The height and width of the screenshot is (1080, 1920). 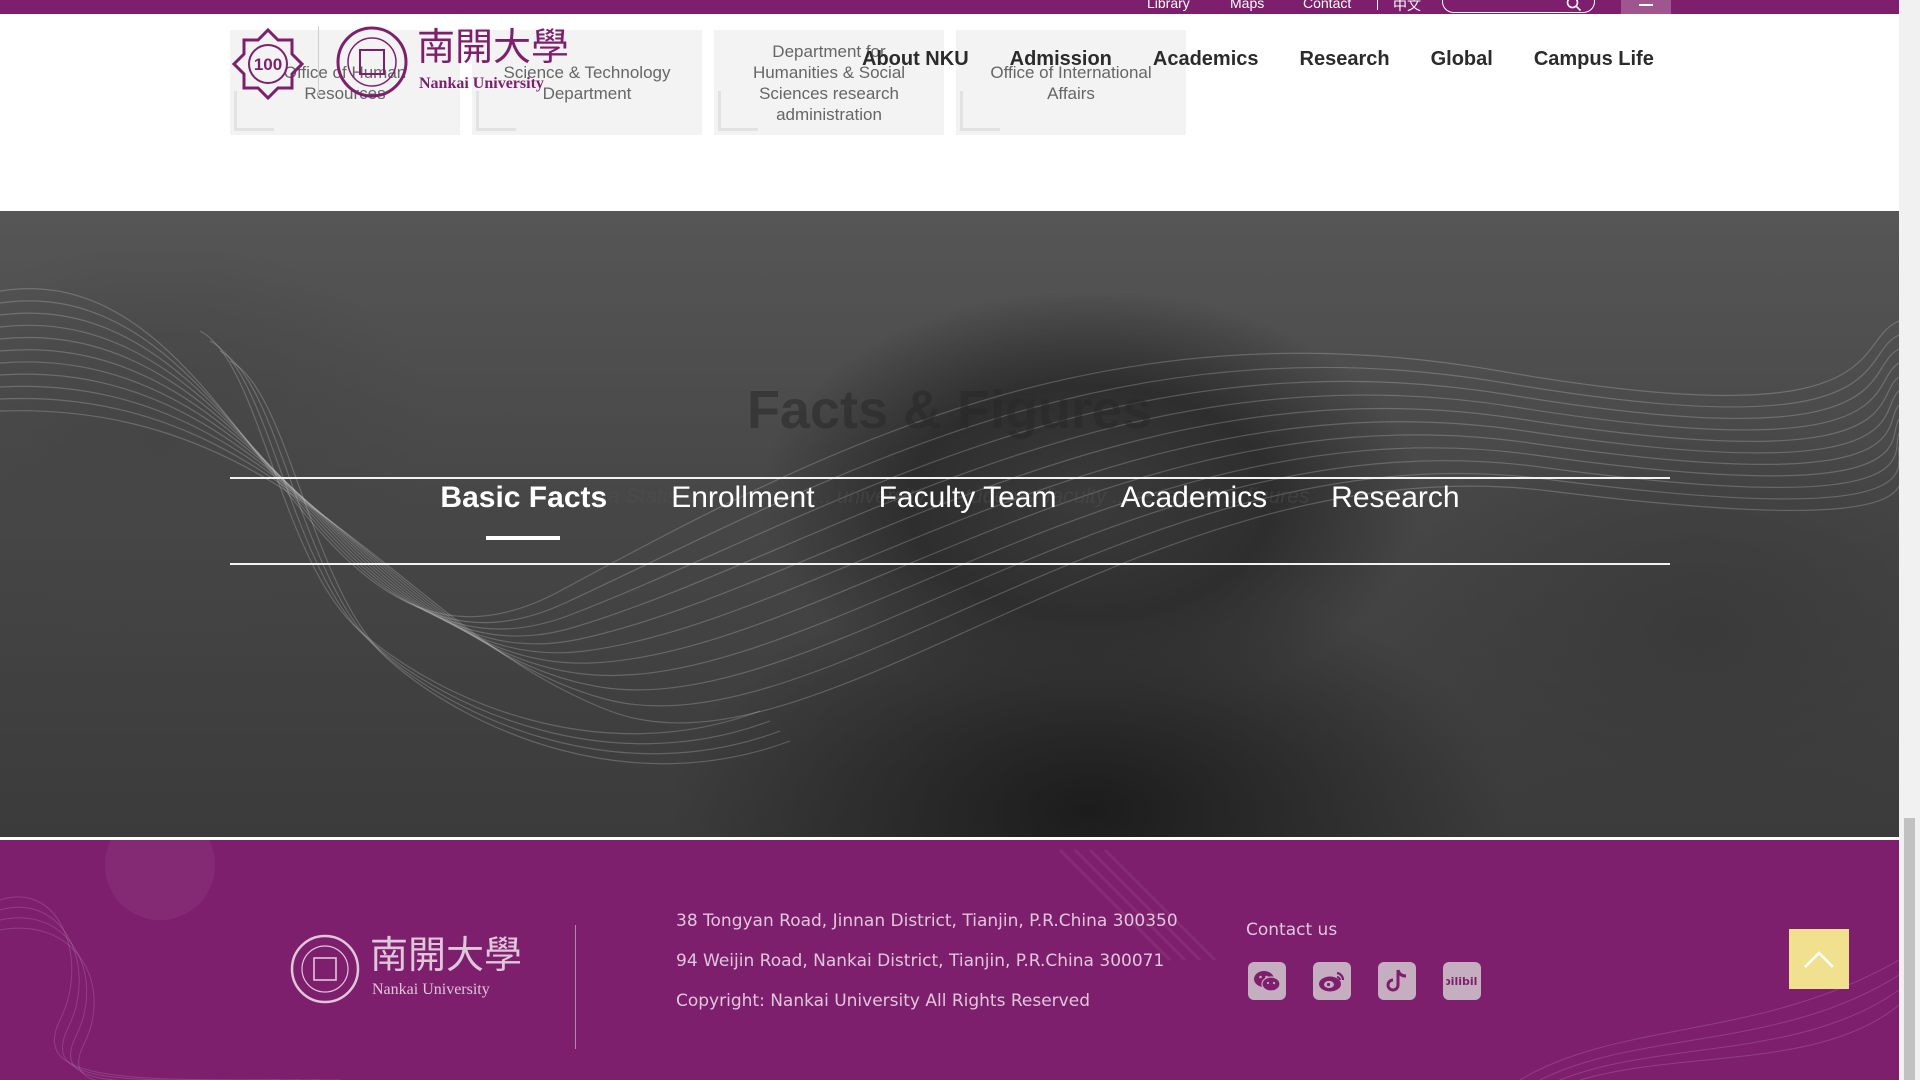 I want to click on contact-us-label: Contact us, so click(x=1292, y=930).